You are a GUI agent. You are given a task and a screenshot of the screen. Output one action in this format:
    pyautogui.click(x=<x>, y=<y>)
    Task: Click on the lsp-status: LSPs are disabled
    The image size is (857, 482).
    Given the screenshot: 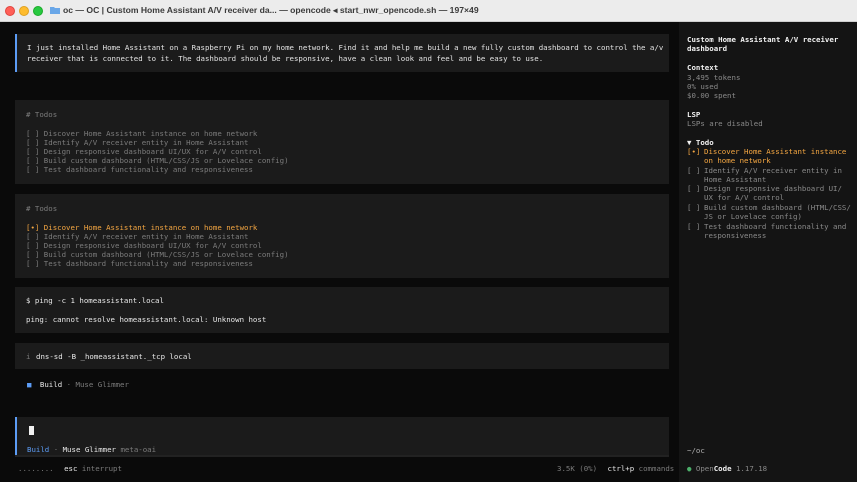 What is the action you would take?
    pyautogui.click(x=725, y=123)
    